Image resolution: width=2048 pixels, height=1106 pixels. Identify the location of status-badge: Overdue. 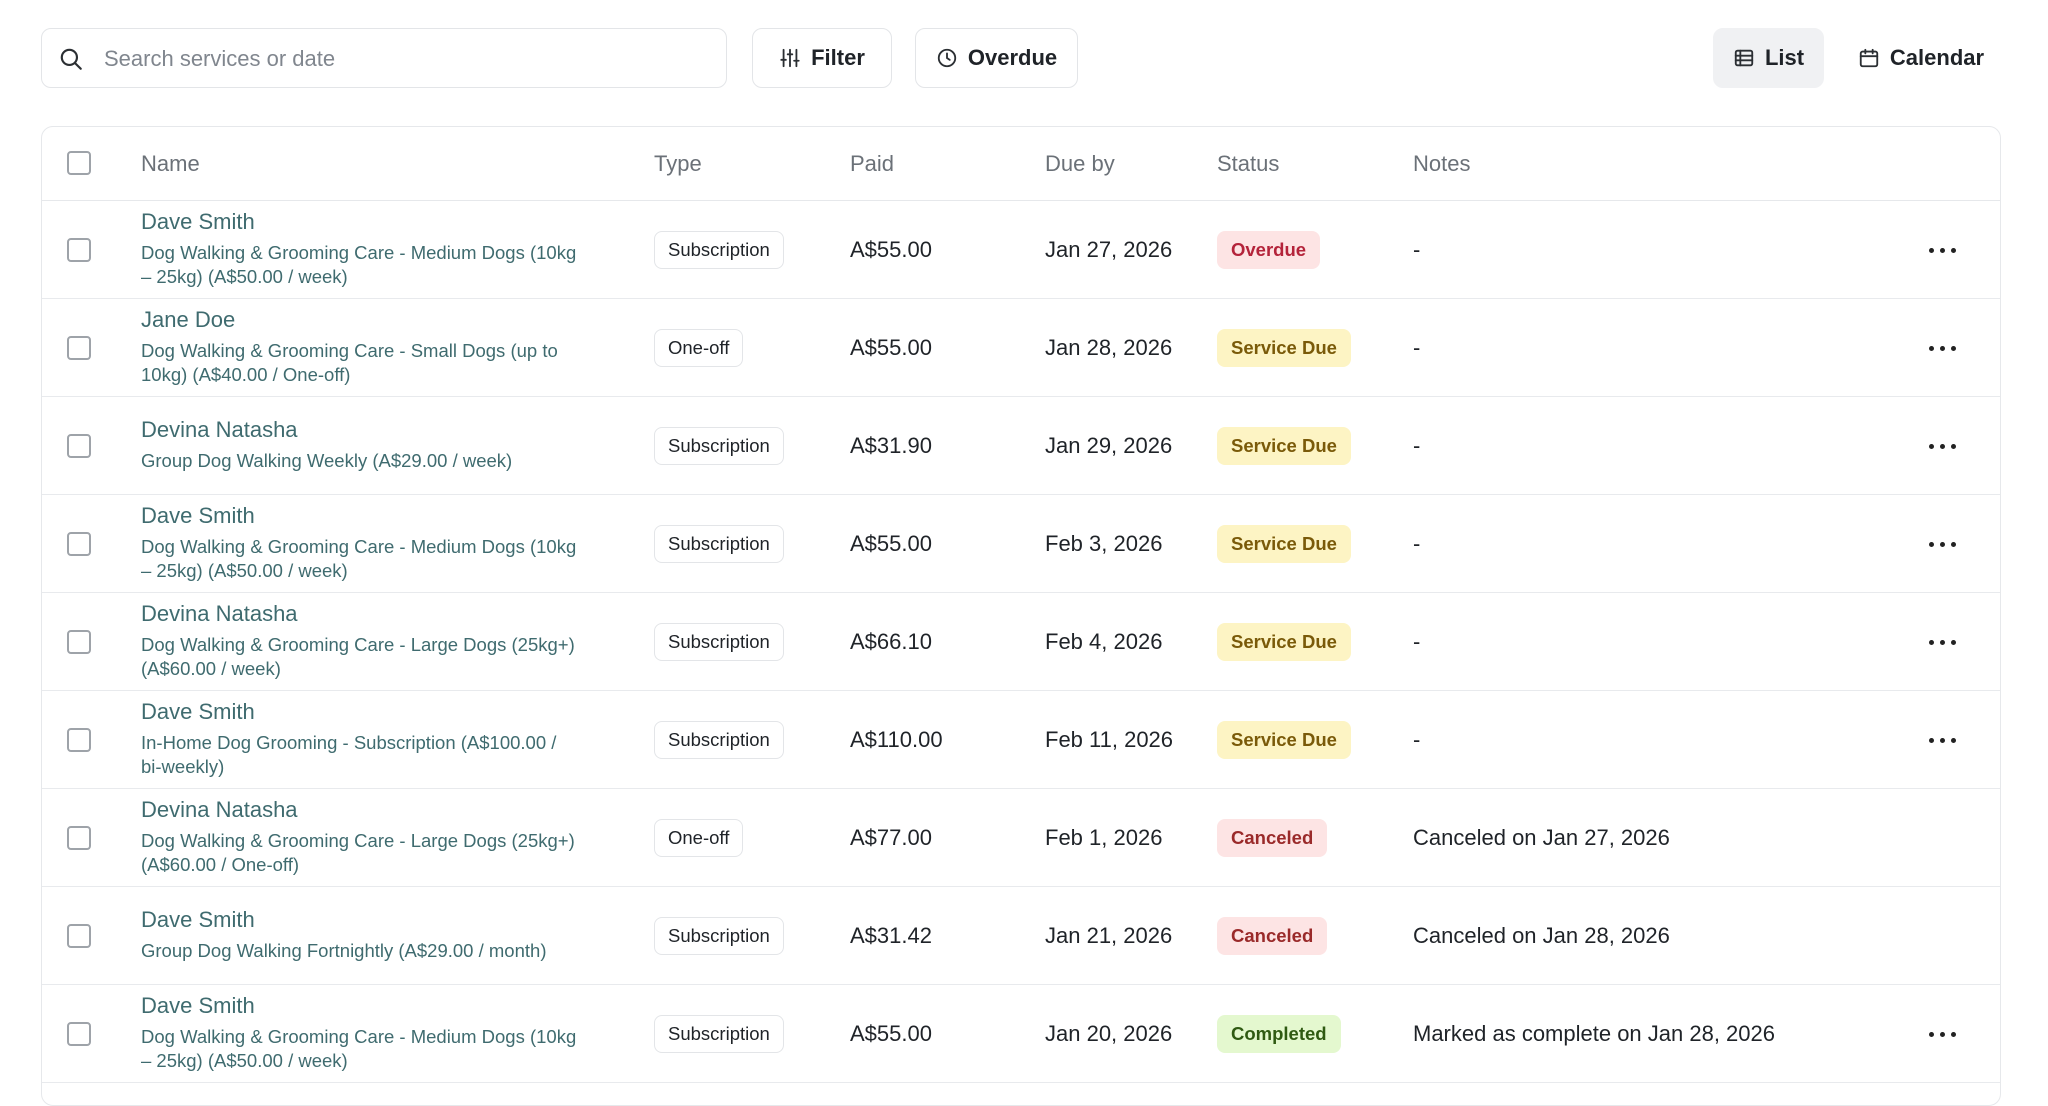
(1269, 250).